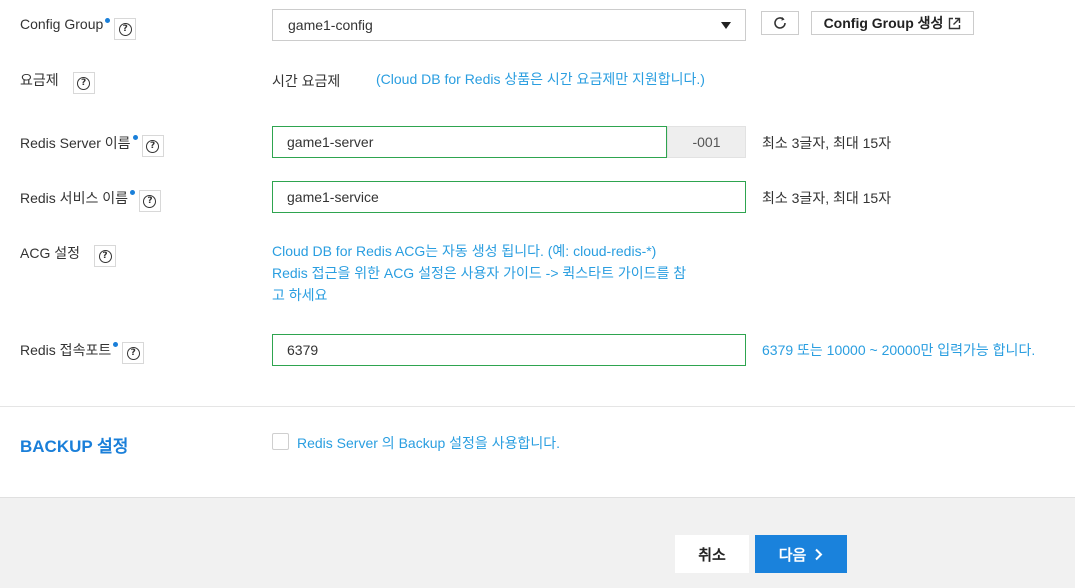 The image size is (1075, 588). I want to click on backup-checkbox, so click(280, 441).